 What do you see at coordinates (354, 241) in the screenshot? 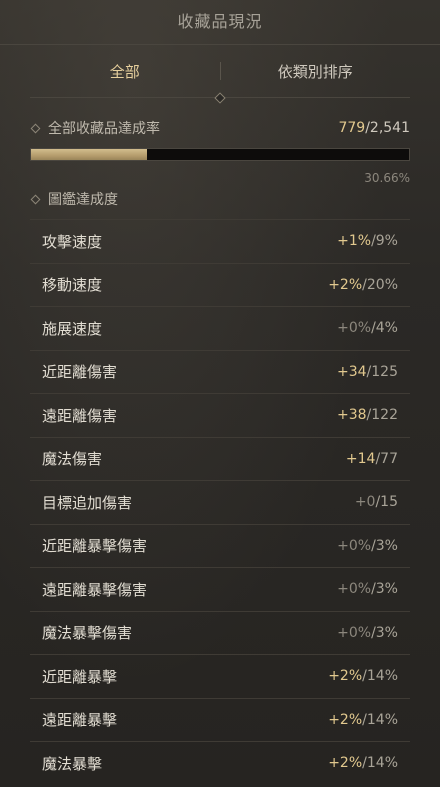
I see `stat-bonus: +1%` at bounding box center [354, 241].